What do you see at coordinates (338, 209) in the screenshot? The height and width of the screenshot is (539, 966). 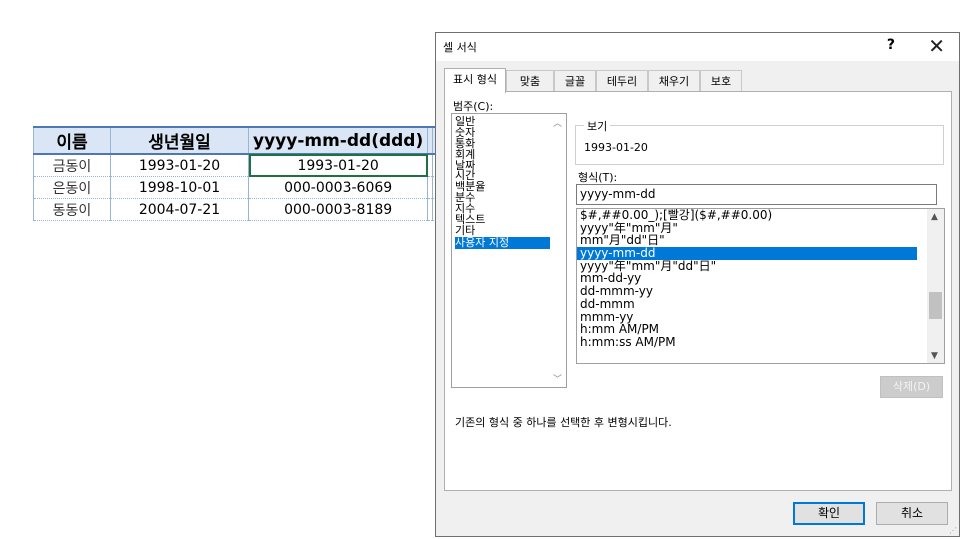 I see `cell-formatted: 000-0003-8189` at bounding box center [338, 209].